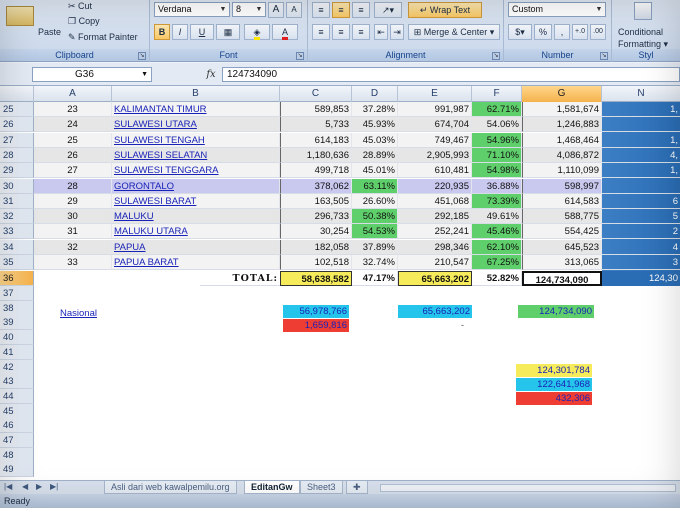  I want to click on row-header: 25, so click(17, 109).